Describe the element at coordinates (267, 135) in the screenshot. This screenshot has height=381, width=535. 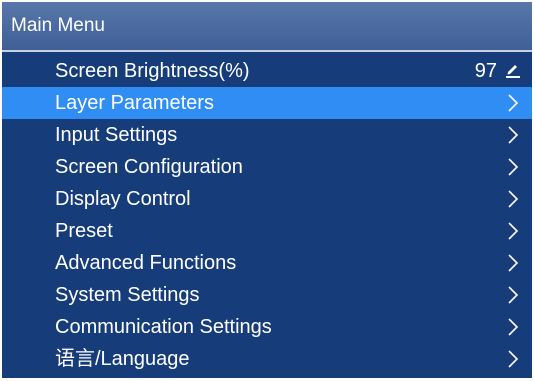
I see `menu-item-input-settings: Input Settings` at that location.